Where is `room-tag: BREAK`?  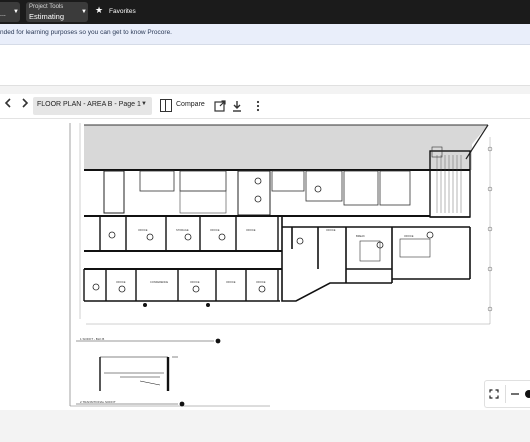
room-tag: BREAK is located at coordinates (360, 236).